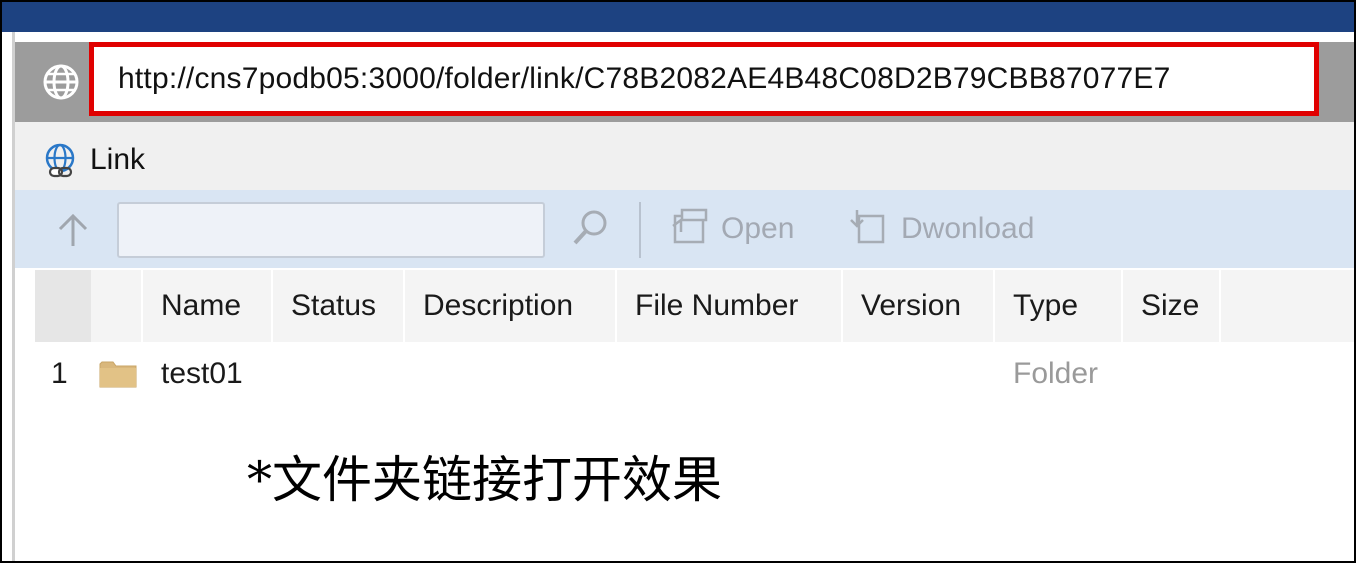 This screenshot has height=563, width=1356. I want to click on caption-text: *文件夹链接打开效果, so click(484, 480).